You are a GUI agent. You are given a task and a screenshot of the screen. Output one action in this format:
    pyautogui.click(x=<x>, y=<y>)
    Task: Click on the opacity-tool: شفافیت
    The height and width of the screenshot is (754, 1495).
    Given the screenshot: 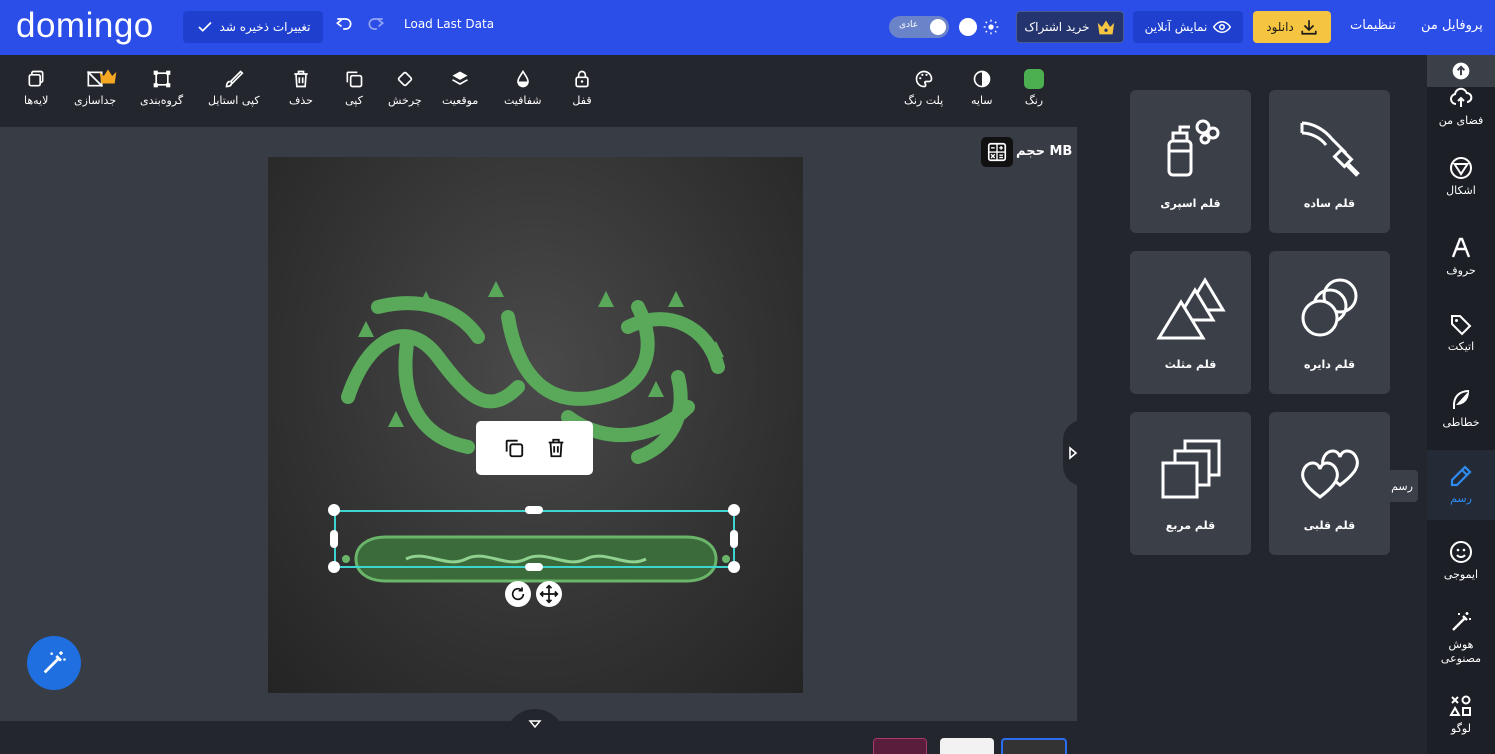 What is the action you would take?
    pyautogui.click(x=523, y=88)
    